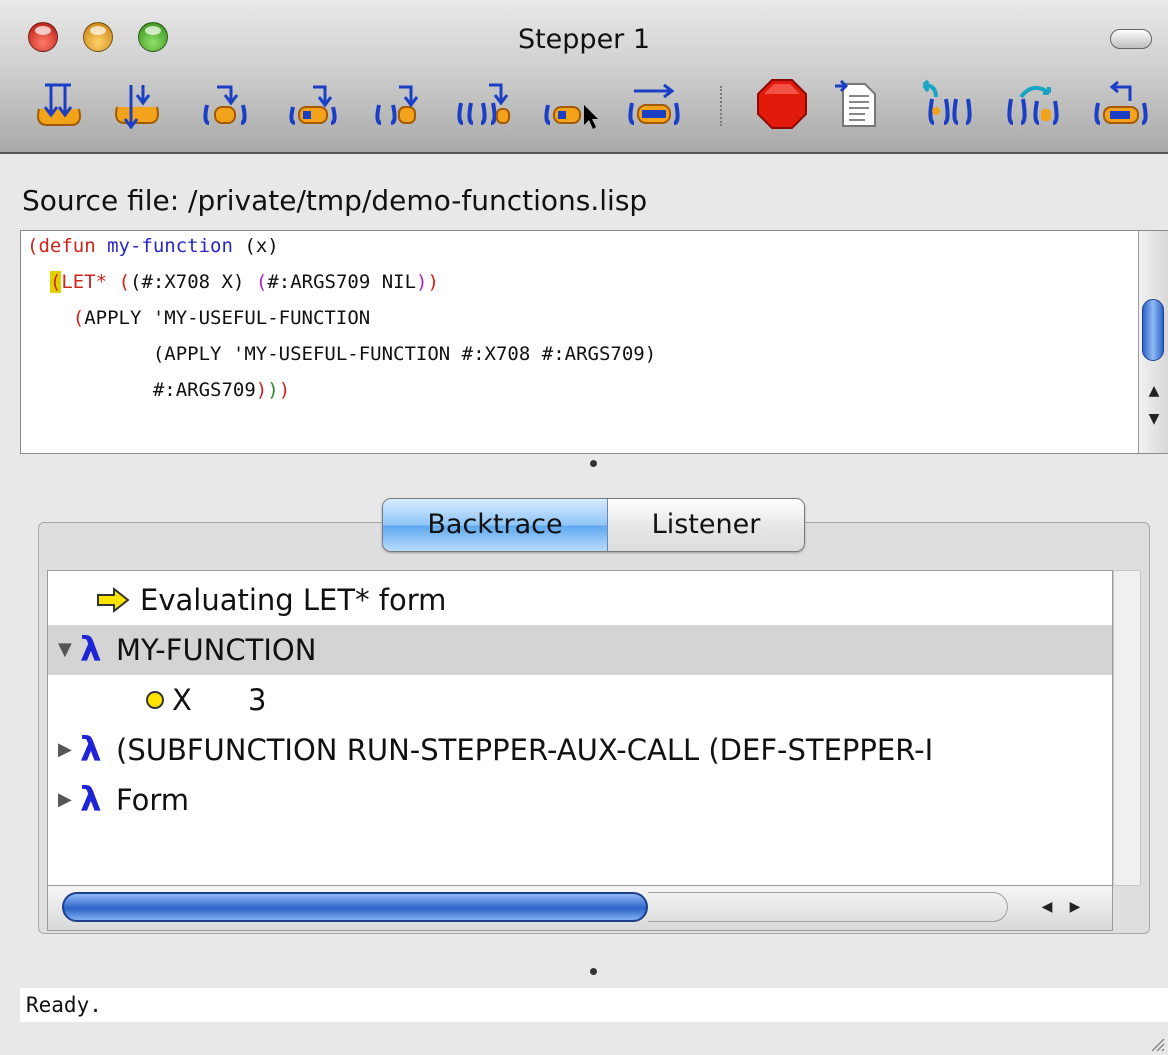  I want to click on show-source-button, so click(857, 104).